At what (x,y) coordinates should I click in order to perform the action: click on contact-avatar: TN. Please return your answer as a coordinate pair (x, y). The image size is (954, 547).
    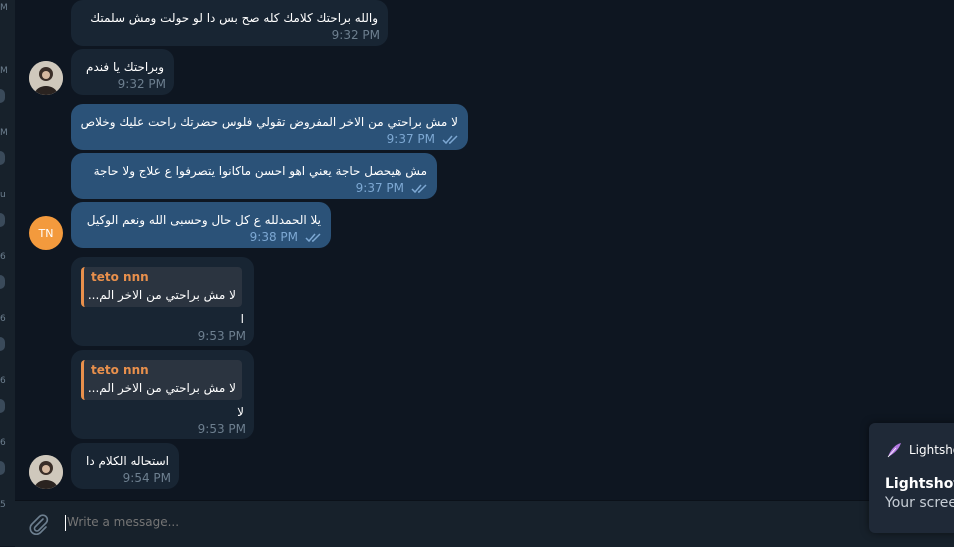
    Looking at the image, I should click on (46, 233).